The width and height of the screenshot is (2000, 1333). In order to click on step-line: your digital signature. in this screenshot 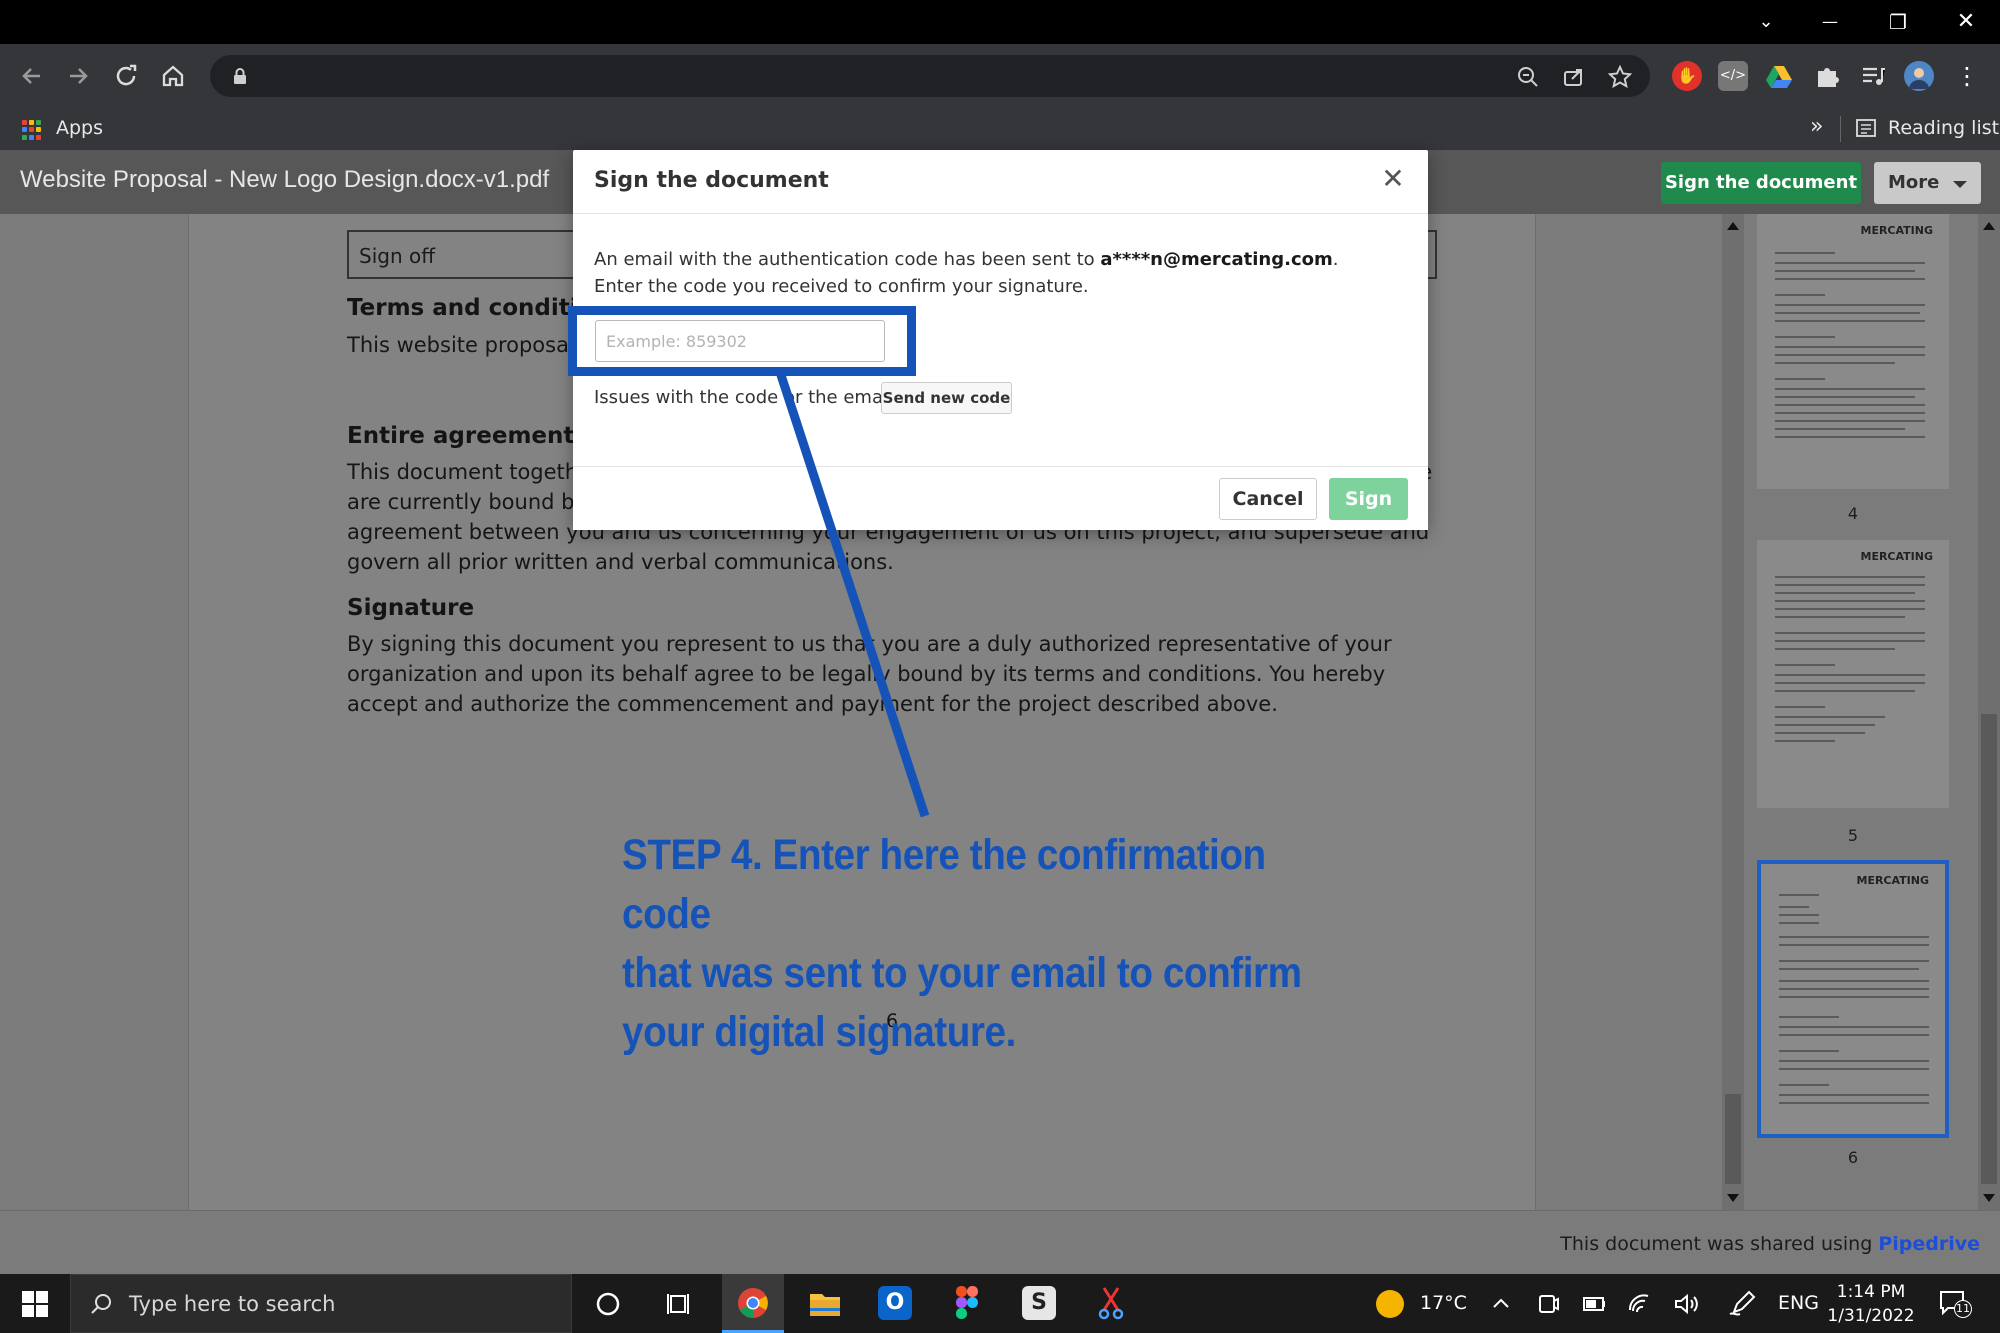, I will do `click(819, 1032)`.